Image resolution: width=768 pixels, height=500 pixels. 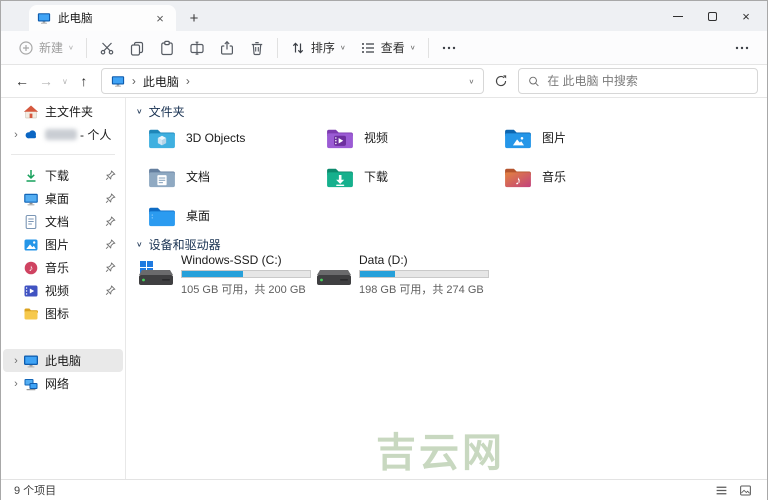 I want to click on sidebar-item-network: › 网络, so click(x=63, y=383).